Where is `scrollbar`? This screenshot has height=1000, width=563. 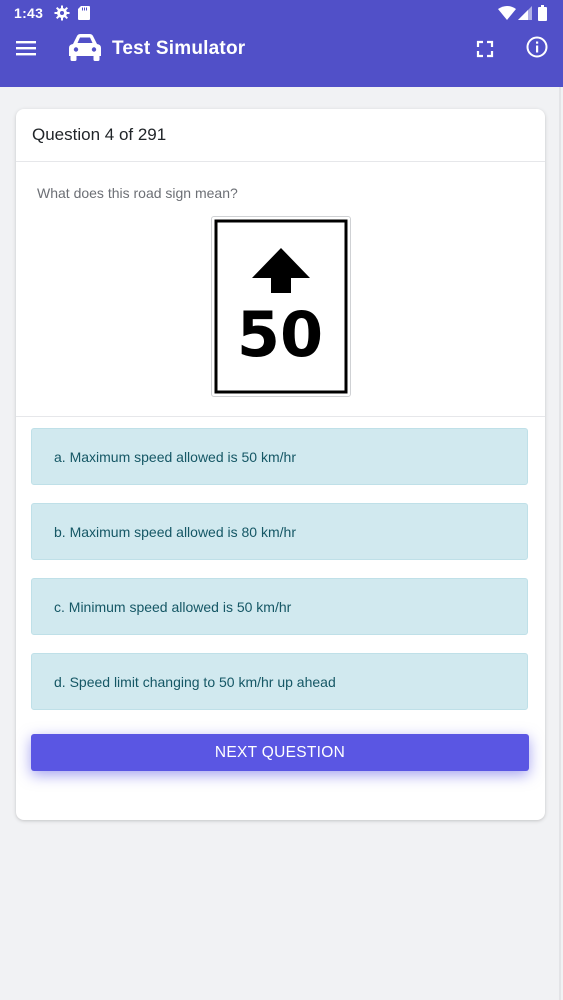
scrollbar is located at coordinates (560, 543).